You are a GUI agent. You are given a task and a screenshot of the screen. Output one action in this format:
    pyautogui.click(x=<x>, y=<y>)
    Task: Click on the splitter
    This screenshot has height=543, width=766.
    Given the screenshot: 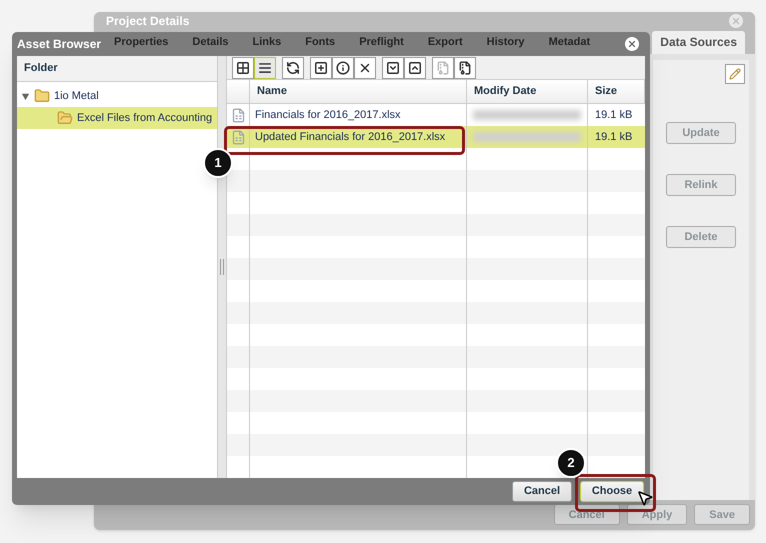 What is the action you would take?
    pyautogui.click(x=222, y=267)
    